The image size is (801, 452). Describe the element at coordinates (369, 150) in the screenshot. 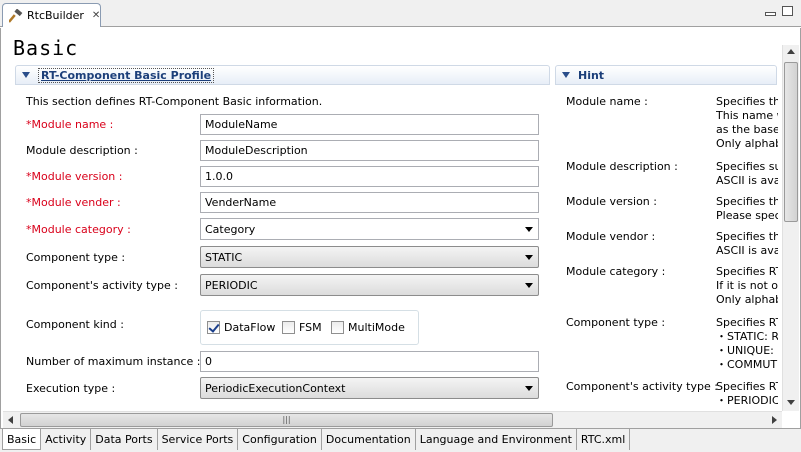

I see `module-description-input: ModuleDescription` at that location.